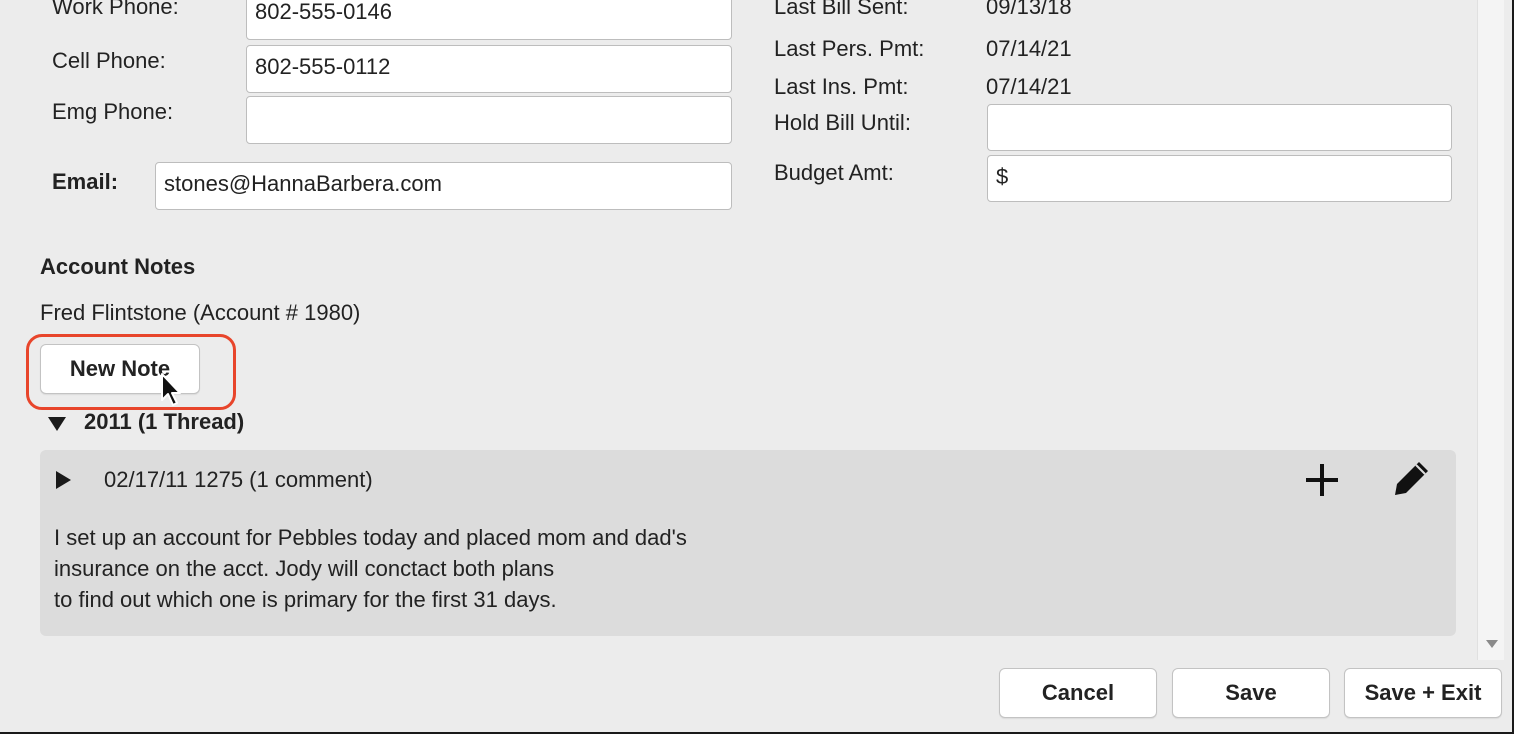  Describe the element at coordinates (1490, 330) in the screenshot. I see `vertical-scrollbar` at that location.